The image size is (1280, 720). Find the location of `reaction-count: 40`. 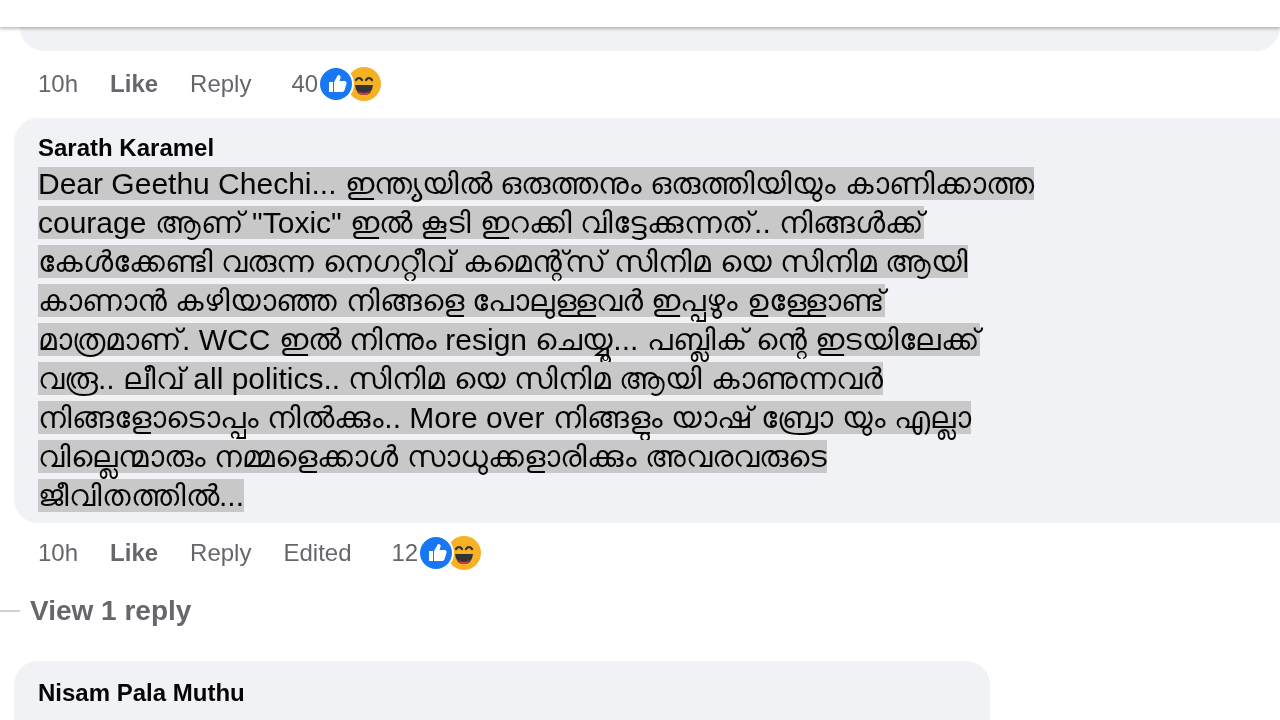

reaction-count: 40 is located at coordinates (305, 84).